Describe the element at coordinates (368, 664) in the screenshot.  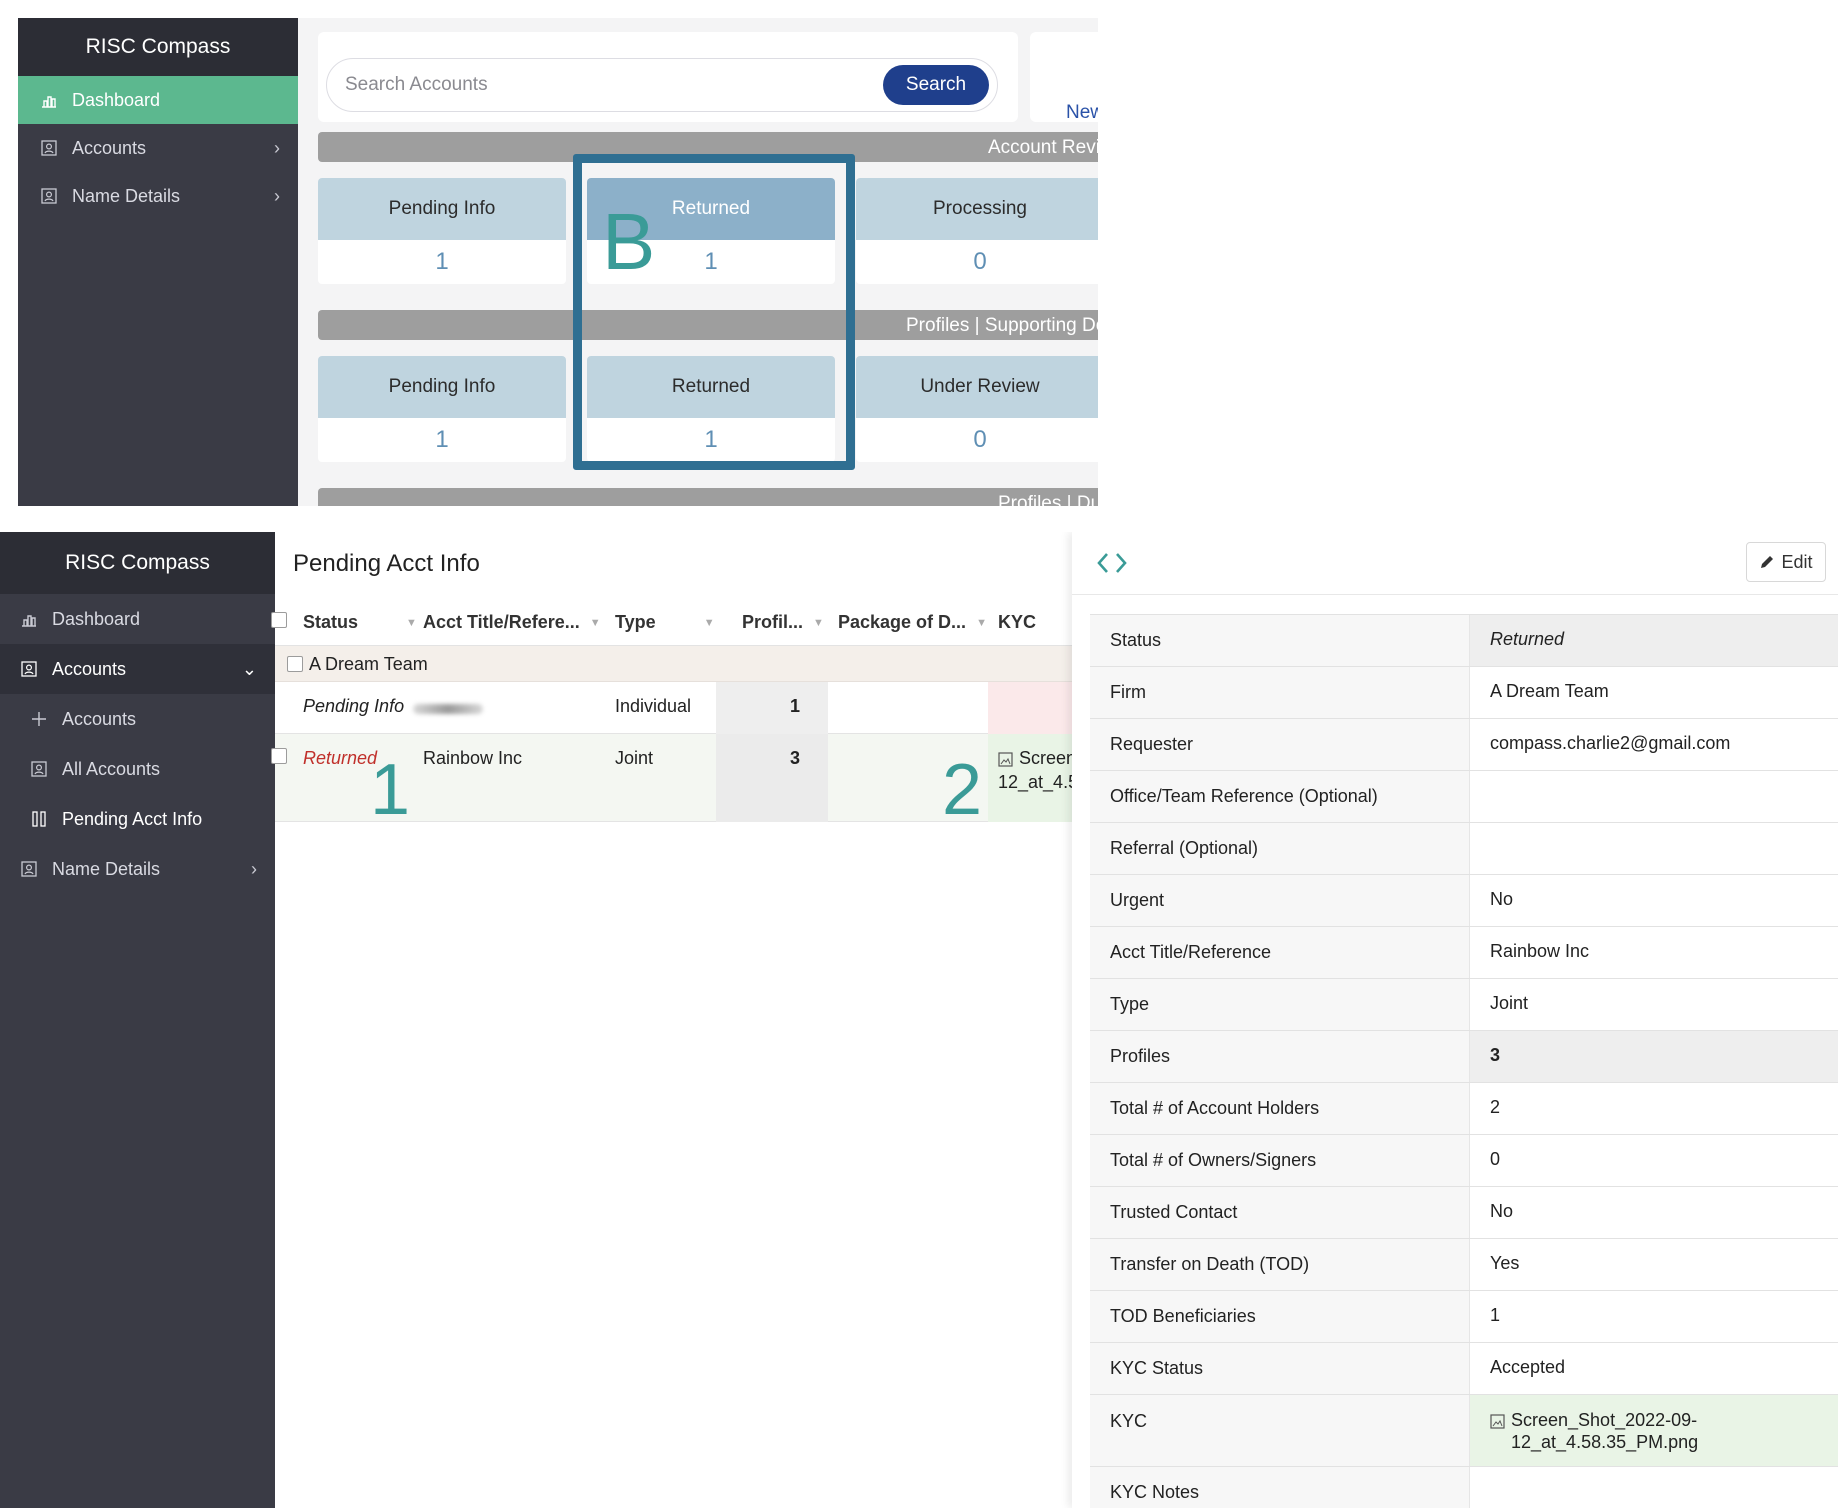
I see `group-label: A Dream Team` at that location.